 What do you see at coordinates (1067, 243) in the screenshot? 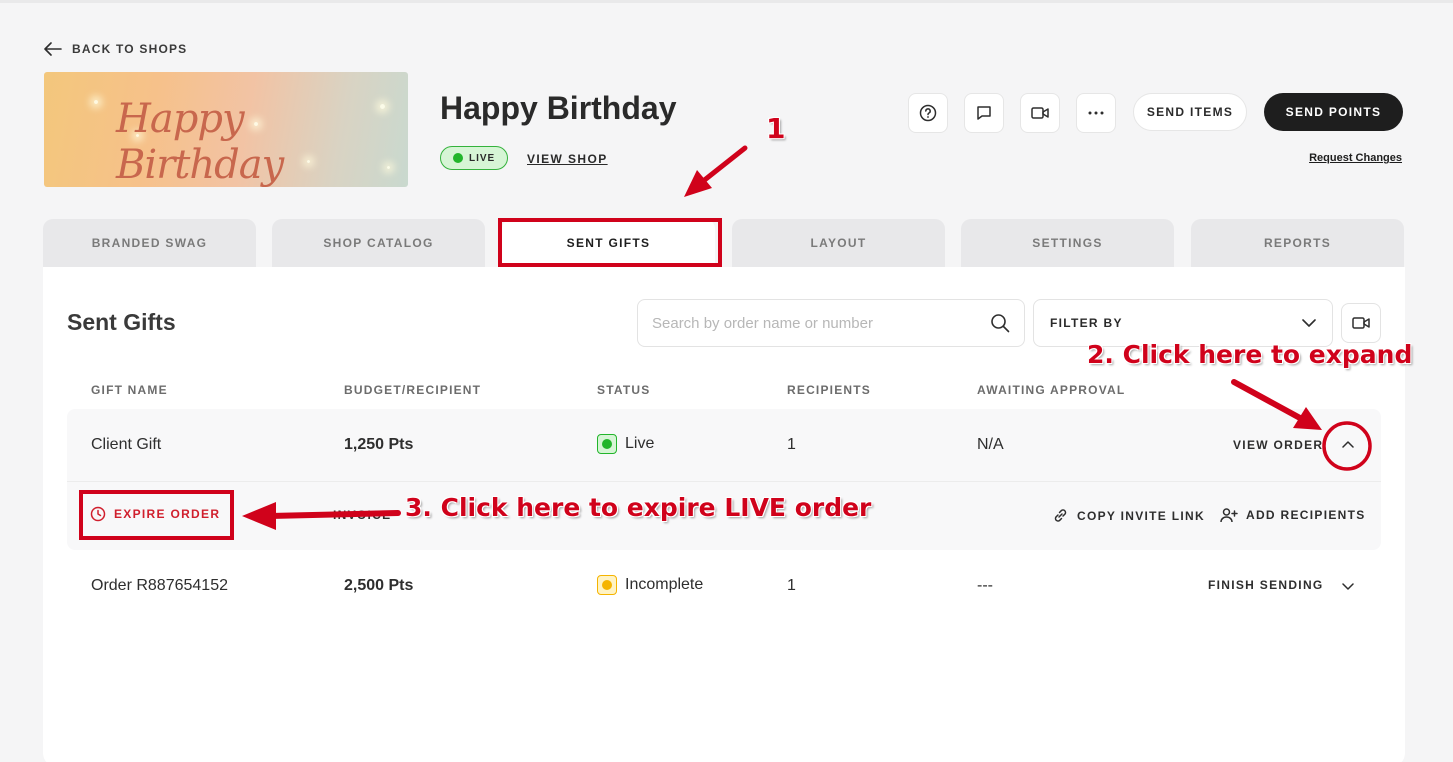
I see `tab-settings: SETTINGS` at bounding box center [1067, 243].